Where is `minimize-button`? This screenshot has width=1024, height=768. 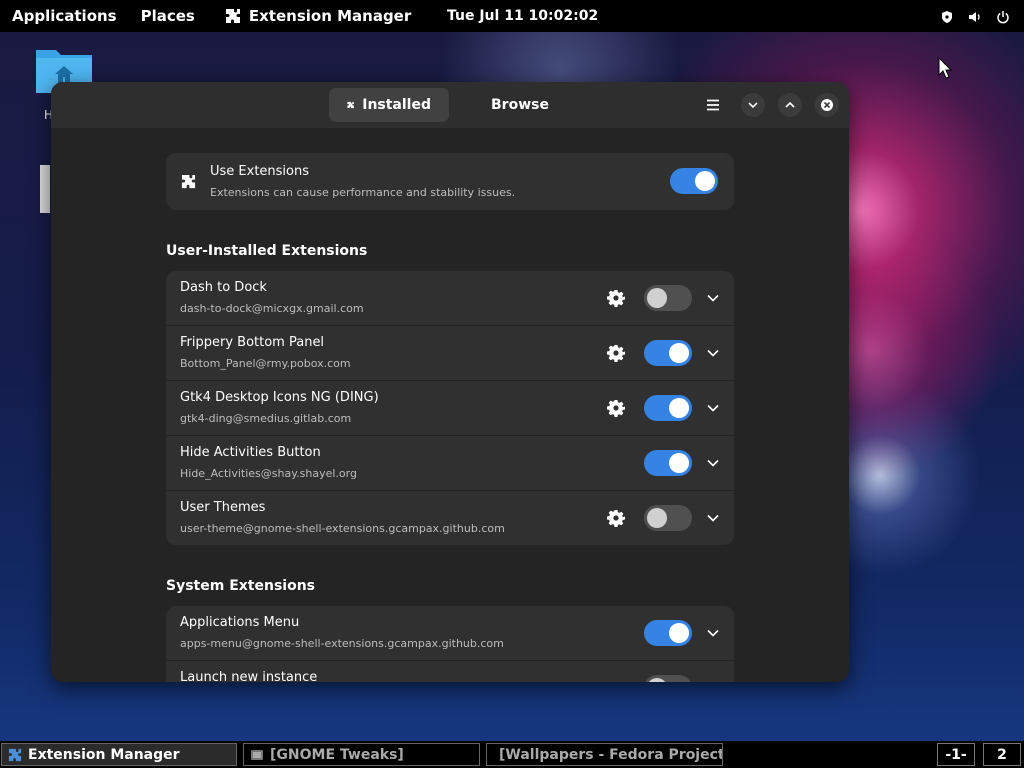 minimize-button is located at coordinates (753, 105).